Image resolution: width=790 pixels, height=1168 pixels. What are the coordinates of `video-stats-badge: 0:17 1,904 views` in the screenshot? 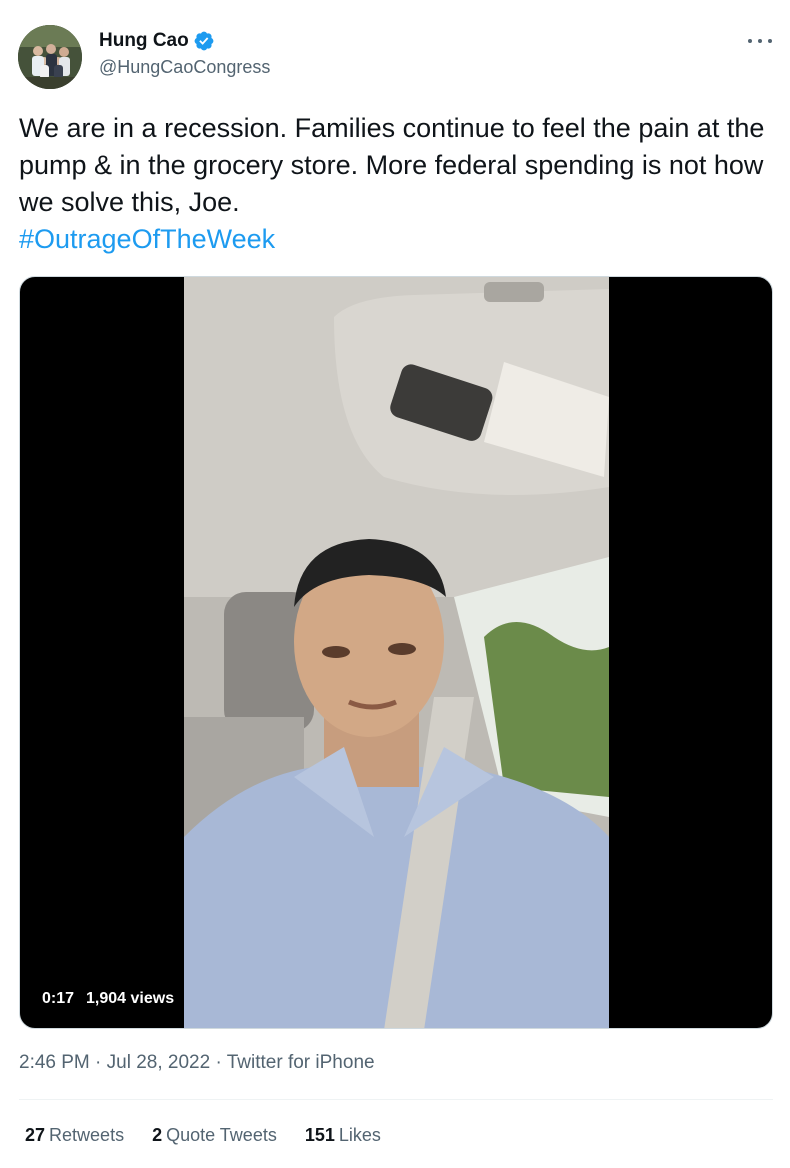 It's located at (108, 999).